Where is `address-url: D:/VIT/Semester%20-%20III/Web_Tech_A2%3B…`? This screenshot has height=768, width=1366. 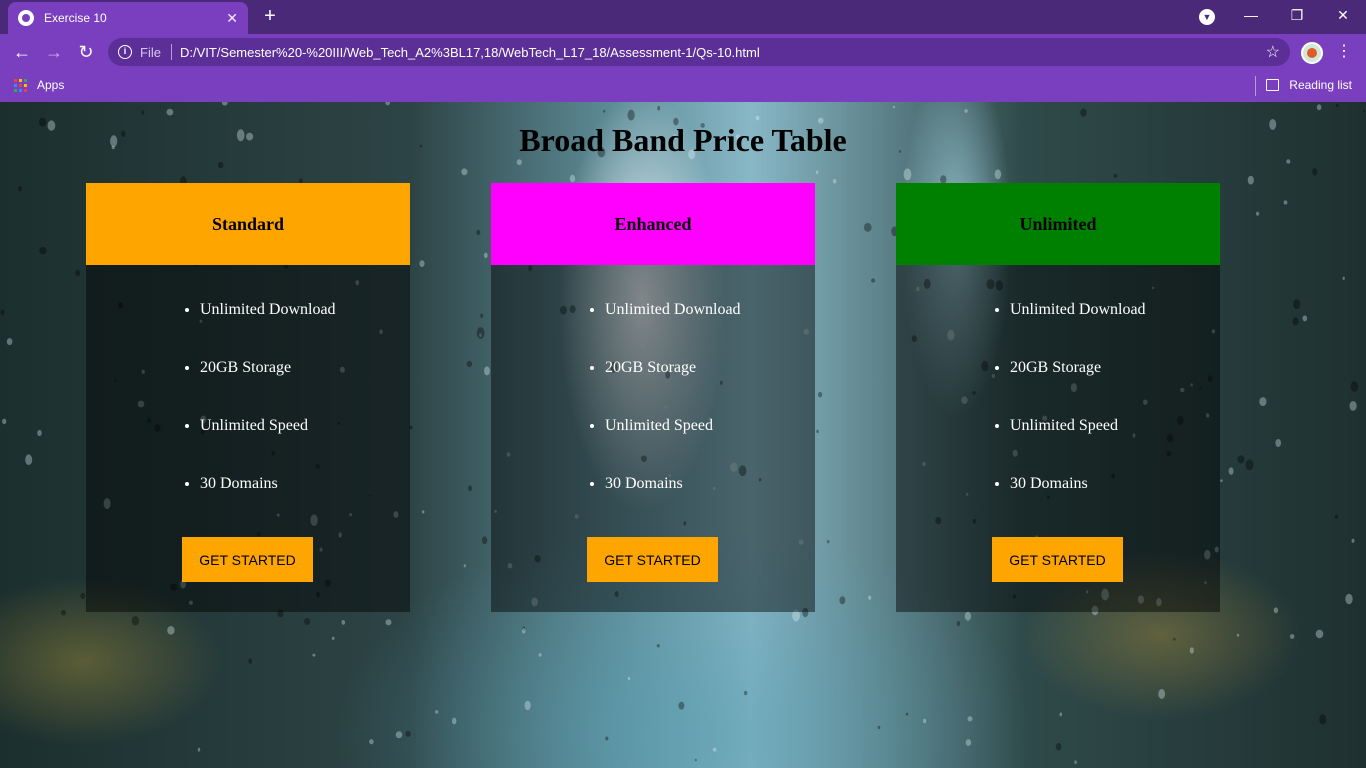
address-url: D:/VIT/Semester%20-%20III/Web_Tech_A2%3B… is located at coordinates (470, 52).